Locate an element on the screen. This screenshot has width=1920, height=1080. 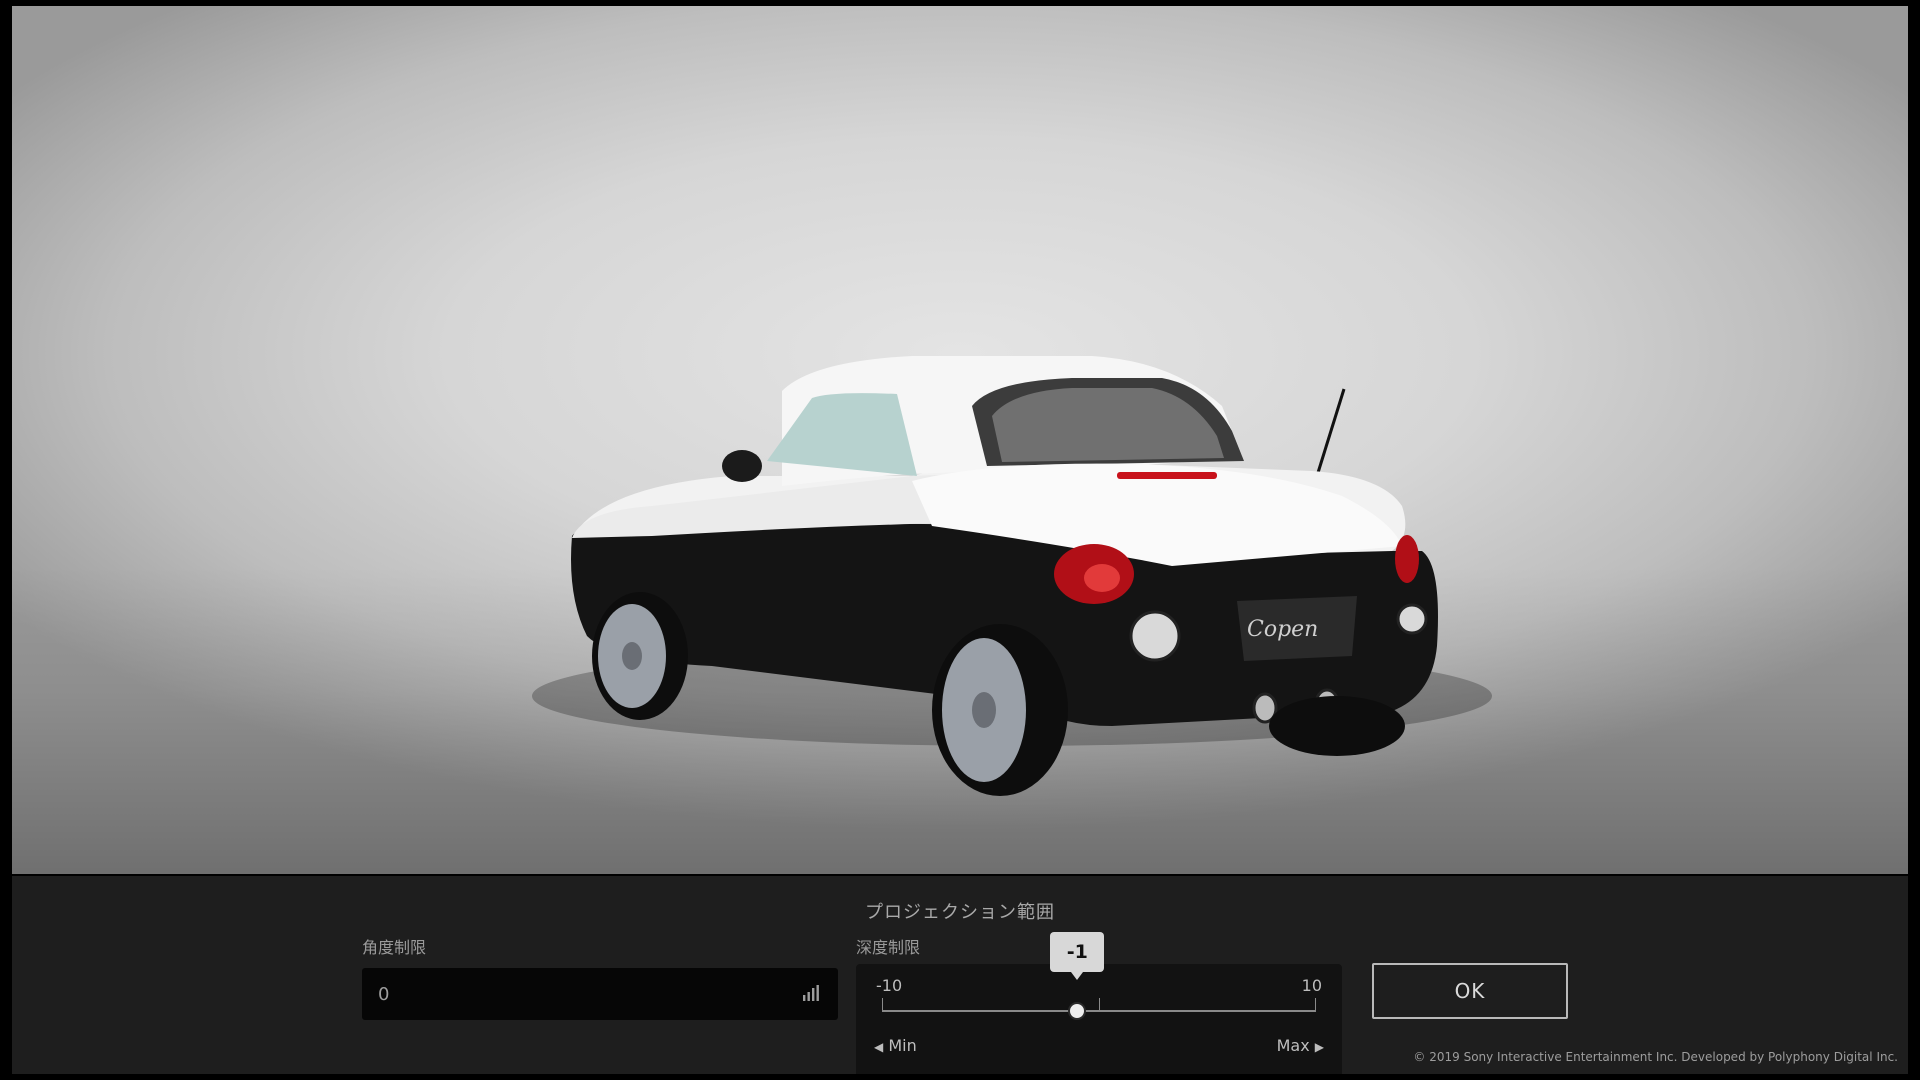
signal-bars-icon is located at coordinates (811, 993).